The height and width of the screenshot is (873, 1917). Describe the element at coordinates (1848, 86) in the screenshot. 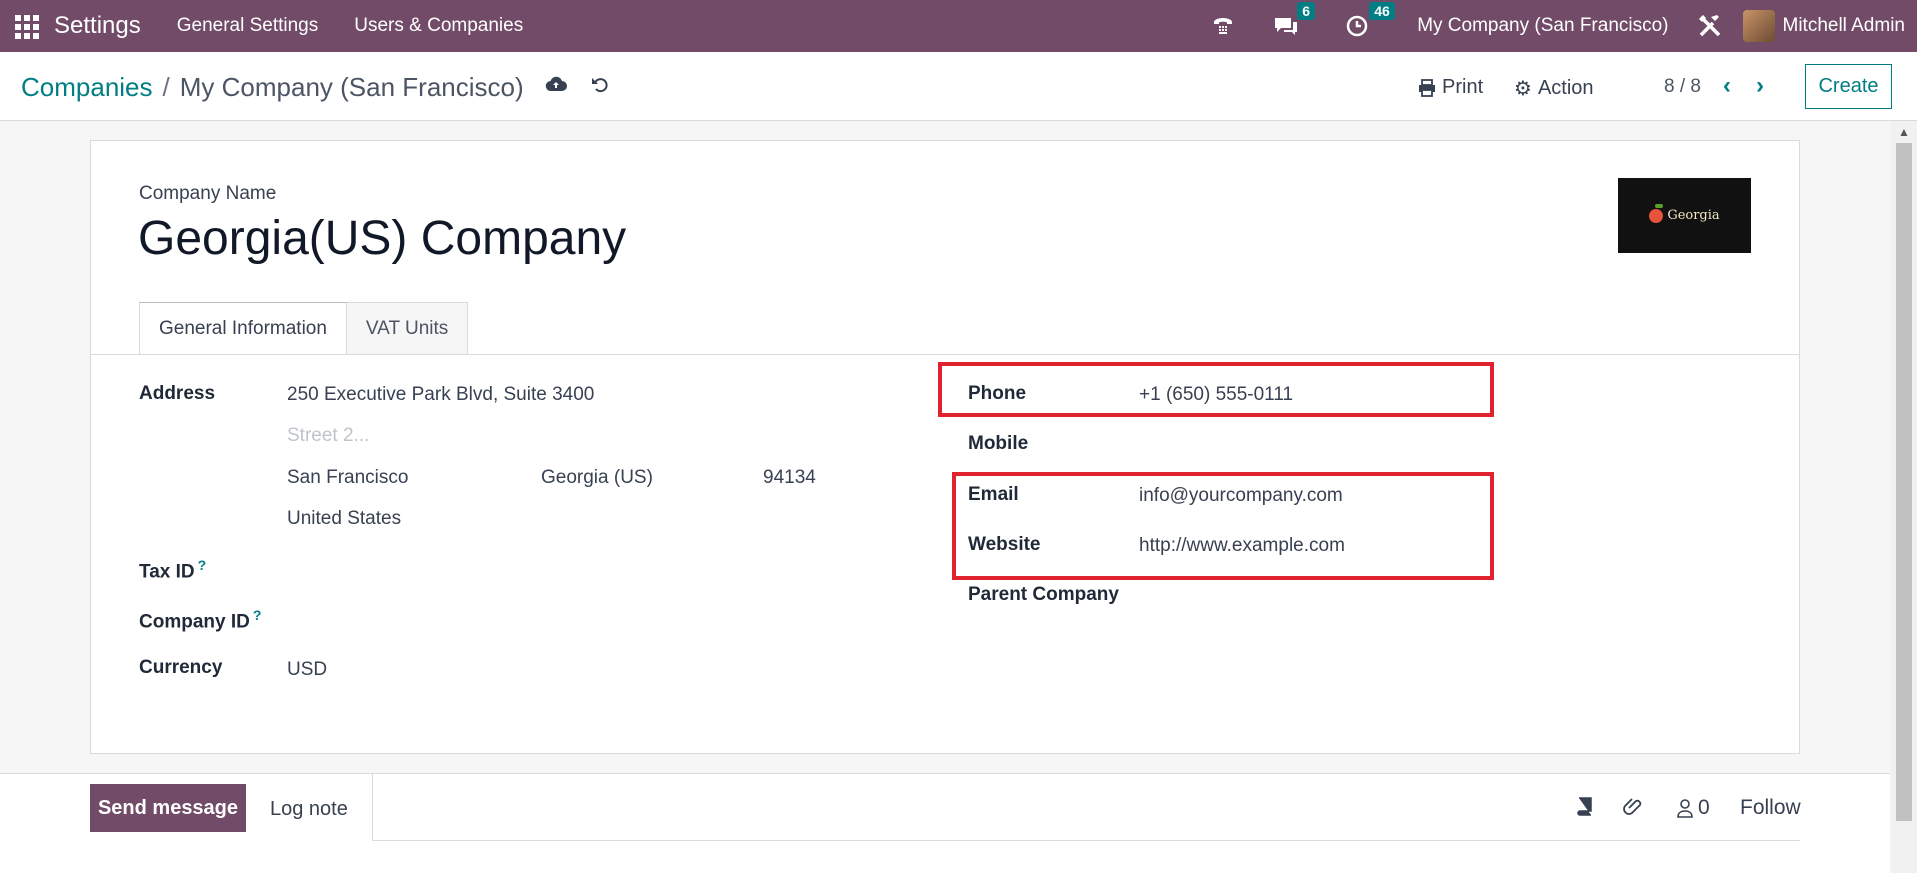

I see `create-button: Create` at that location.